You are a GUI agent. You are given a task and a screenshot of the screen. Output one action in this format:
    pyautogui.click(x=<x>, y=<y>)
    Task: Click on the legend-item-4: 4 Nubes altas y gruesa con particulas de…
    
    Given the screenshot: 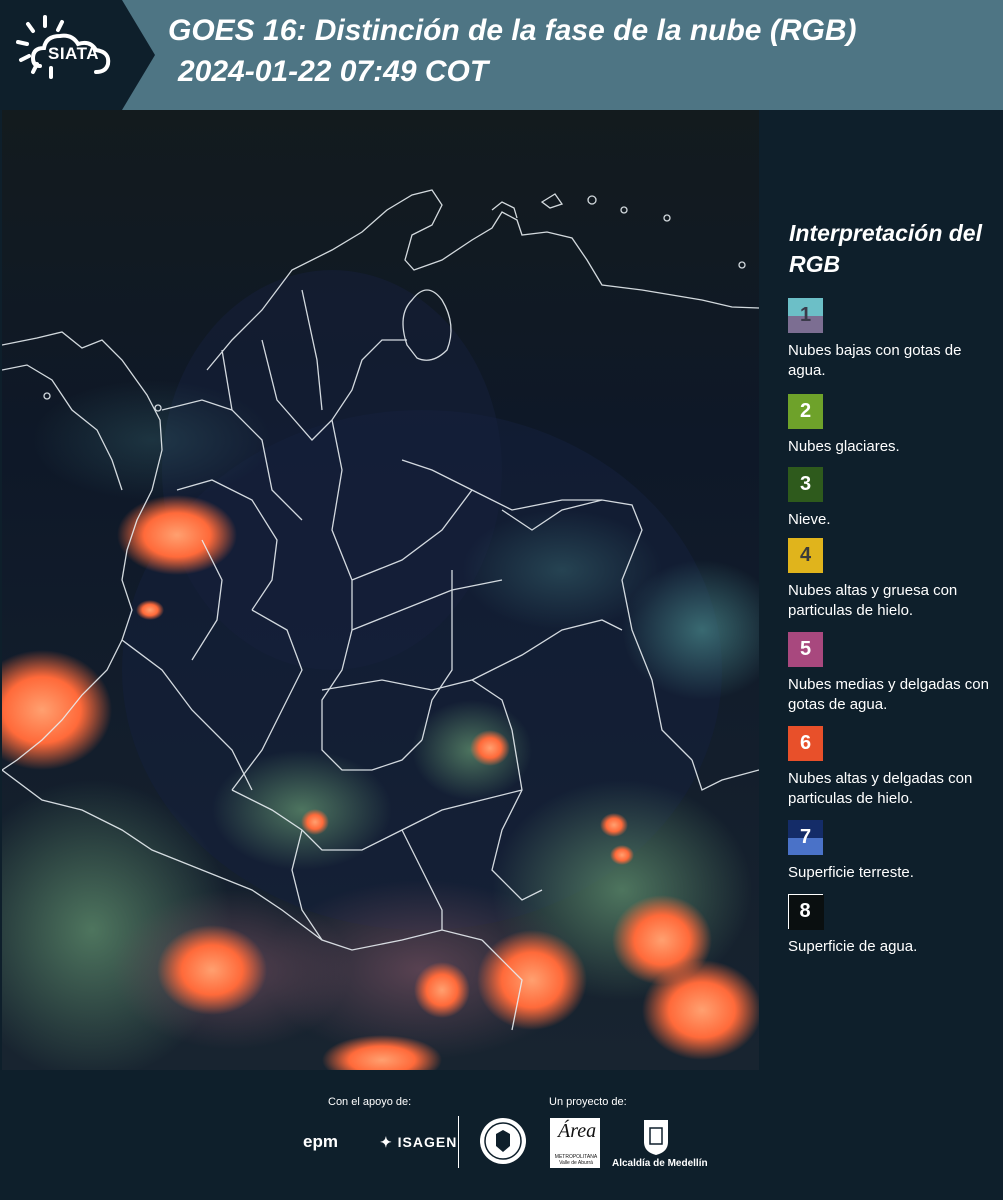 What is the action you would take?
    pyautogui.click(x=895, y=579)
    